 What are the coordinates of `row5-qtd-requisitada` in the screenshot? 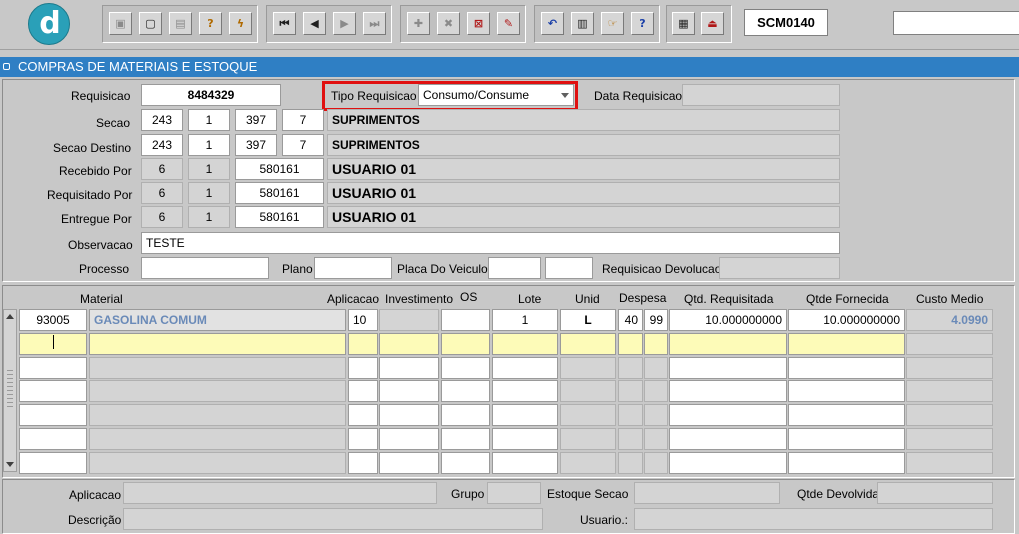 It's located at (728, 415).